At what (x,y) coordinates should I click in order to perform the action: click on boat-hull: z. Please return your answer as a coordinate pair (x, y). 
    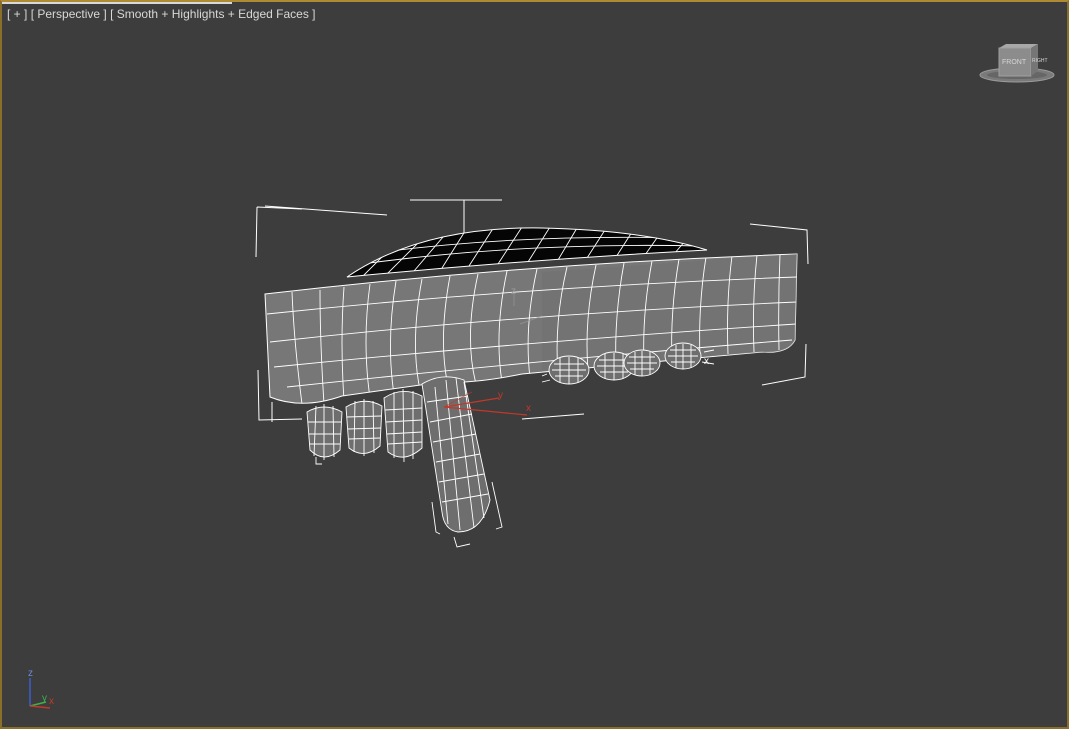
    Looking at the image, I should click on (531, 328).